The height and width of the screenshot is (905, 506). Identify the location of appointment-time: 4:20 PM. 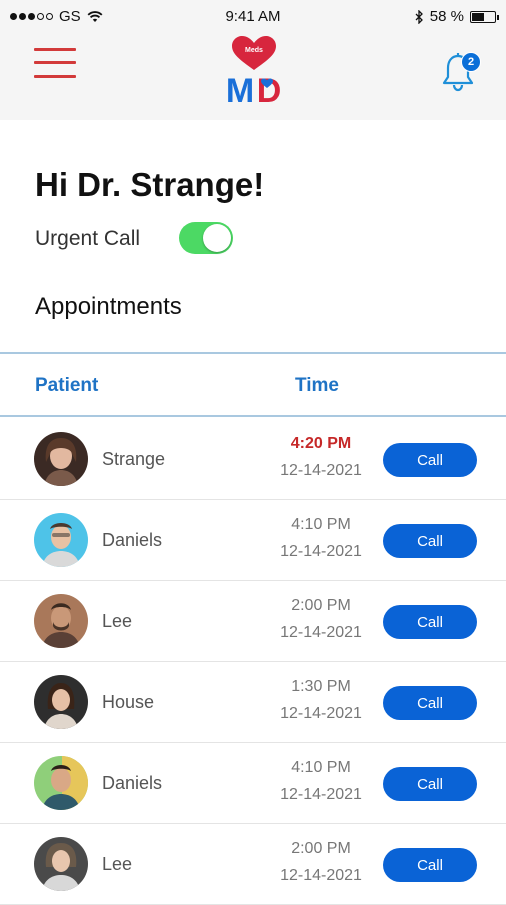
(321, 443).